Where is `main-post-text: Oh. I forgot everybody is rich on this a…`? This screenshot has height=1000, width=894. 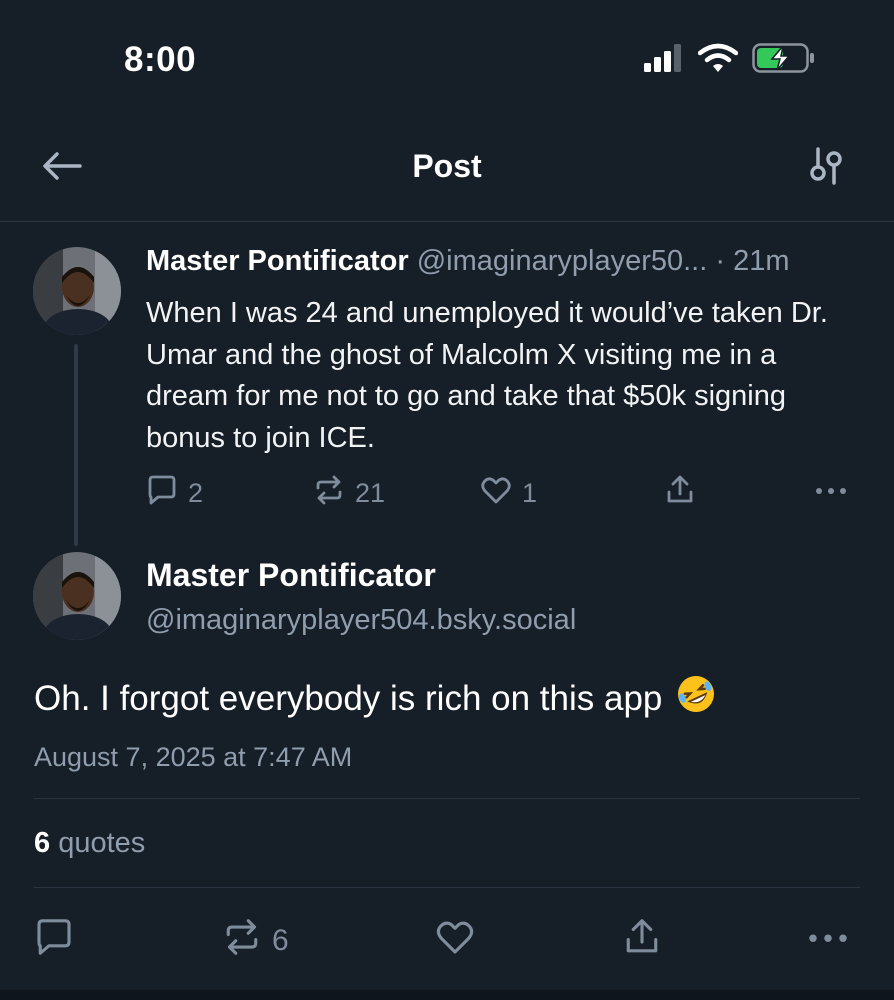
main-post-text: Oh. I forgot everybody is rich on this a… is located at coordinates (376, 698).